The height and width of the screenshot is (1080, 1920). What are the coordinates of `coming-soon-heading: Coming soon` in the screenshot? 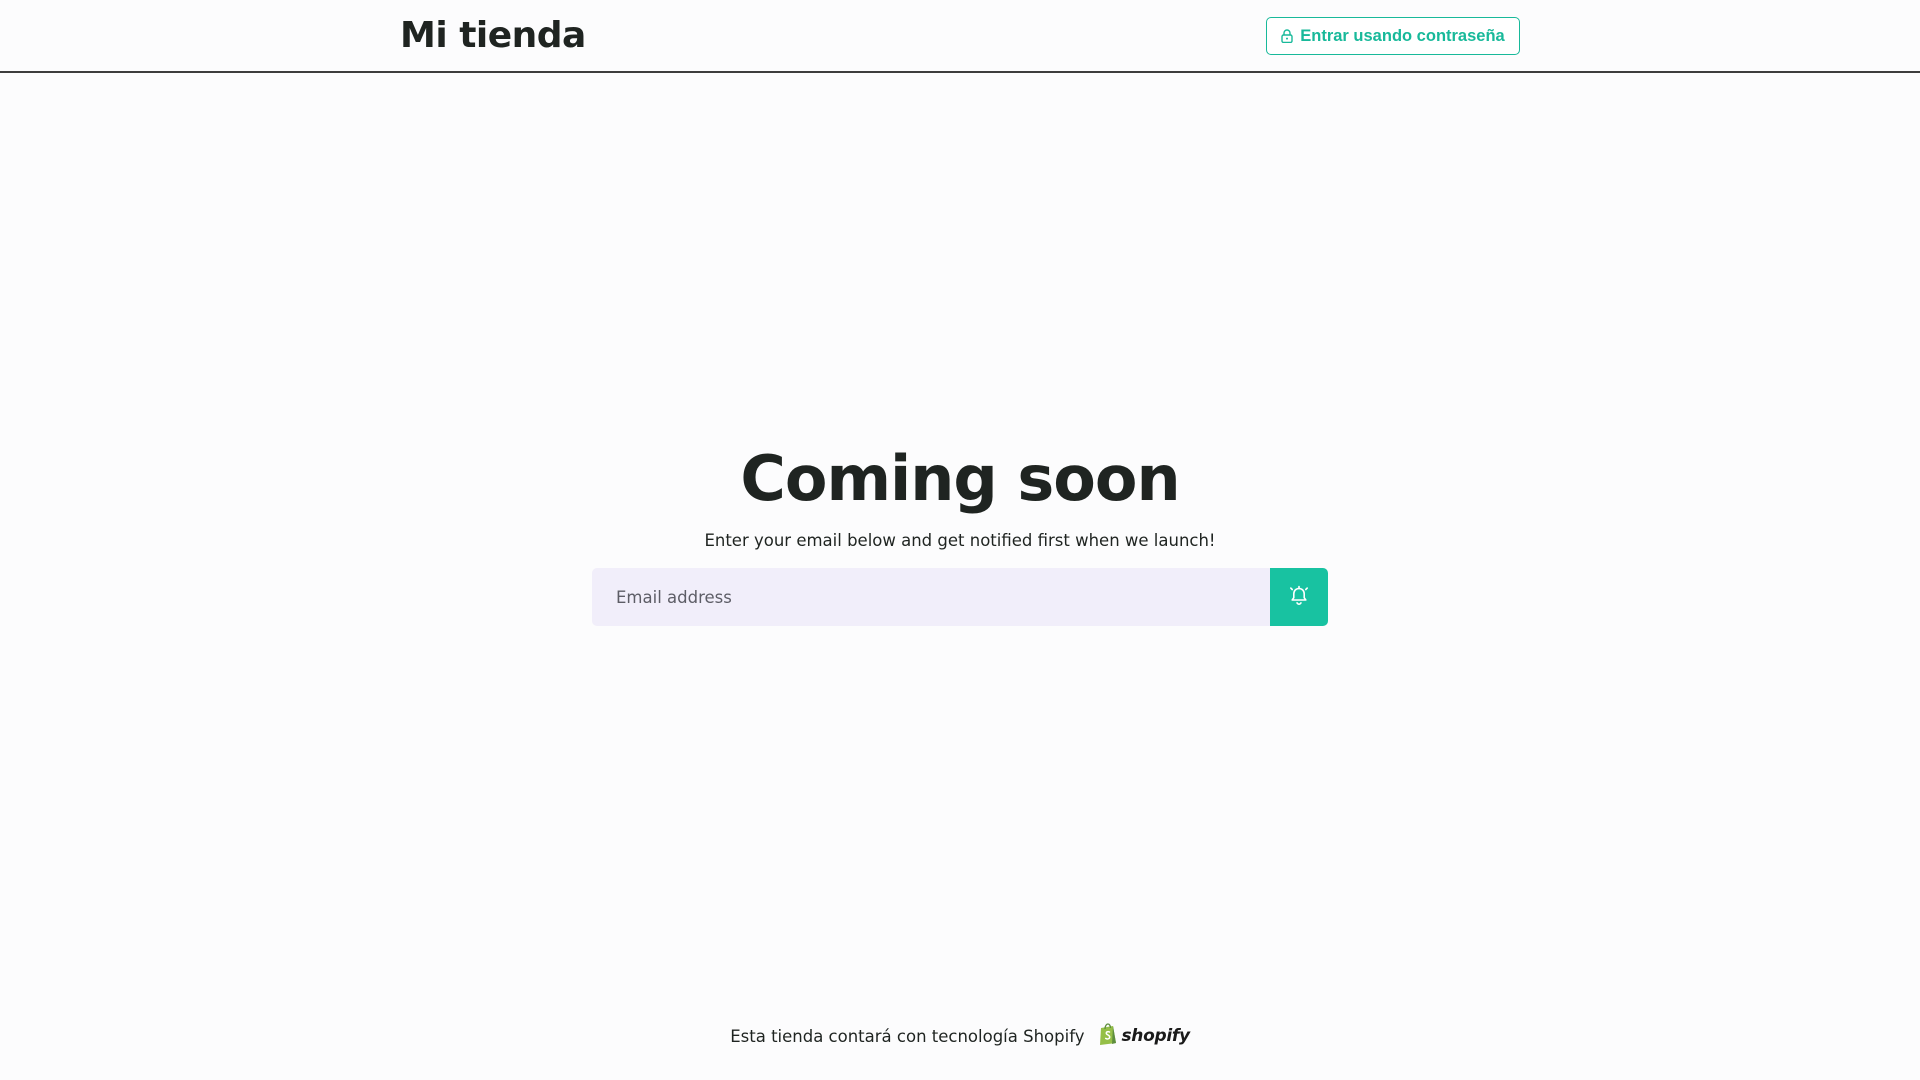 It's located at (960, 478).